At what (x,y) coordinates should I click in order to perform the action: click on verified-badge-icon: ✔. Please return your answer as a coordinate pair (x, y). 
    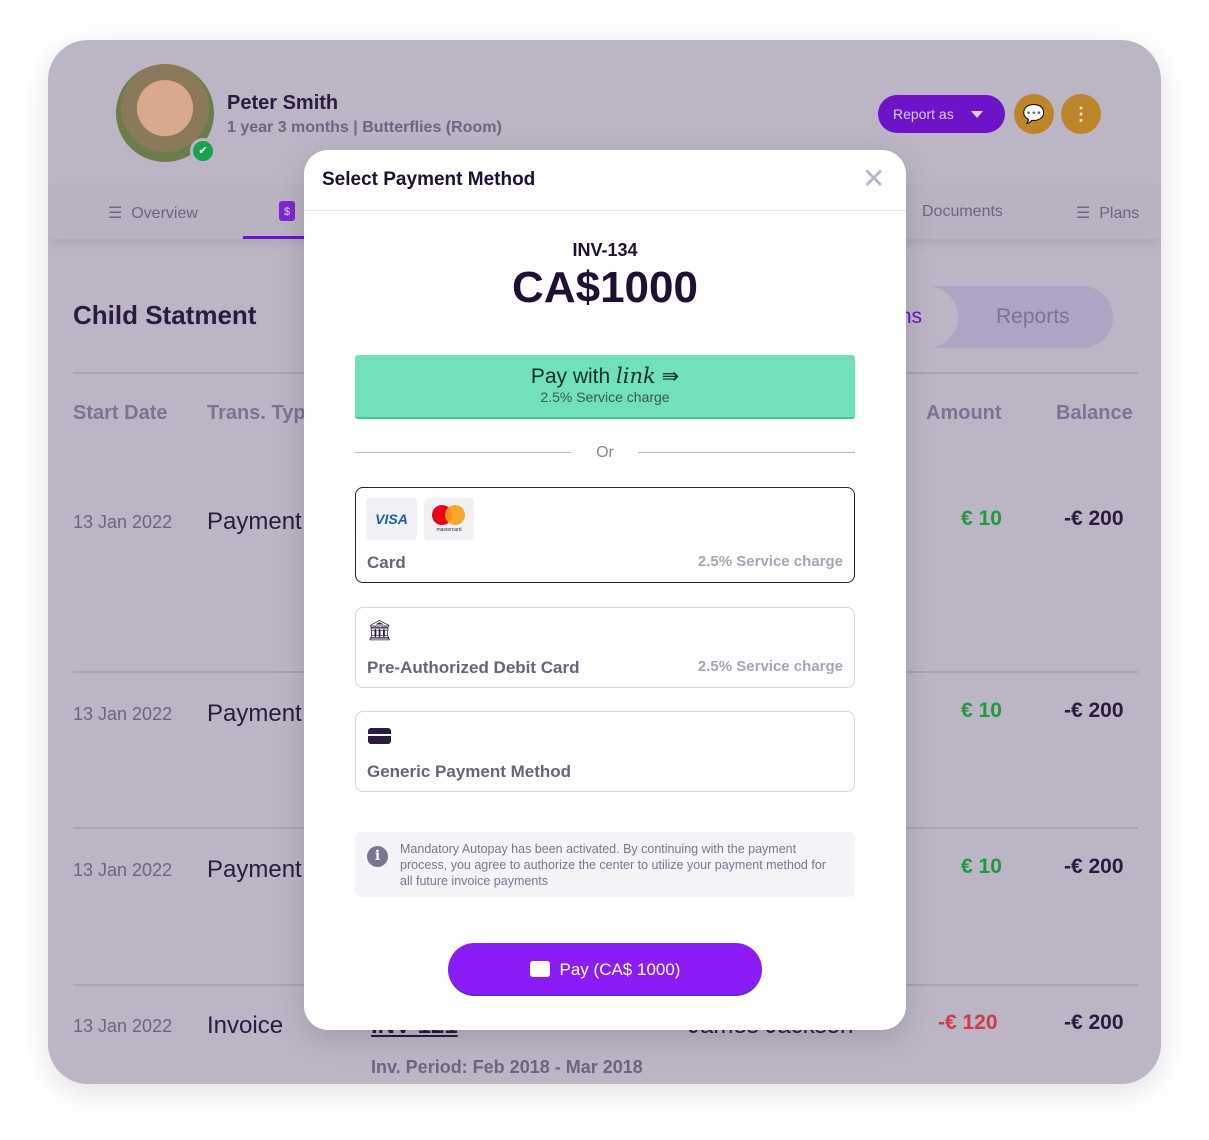
    Looking at the image, I should click on (203, 151).